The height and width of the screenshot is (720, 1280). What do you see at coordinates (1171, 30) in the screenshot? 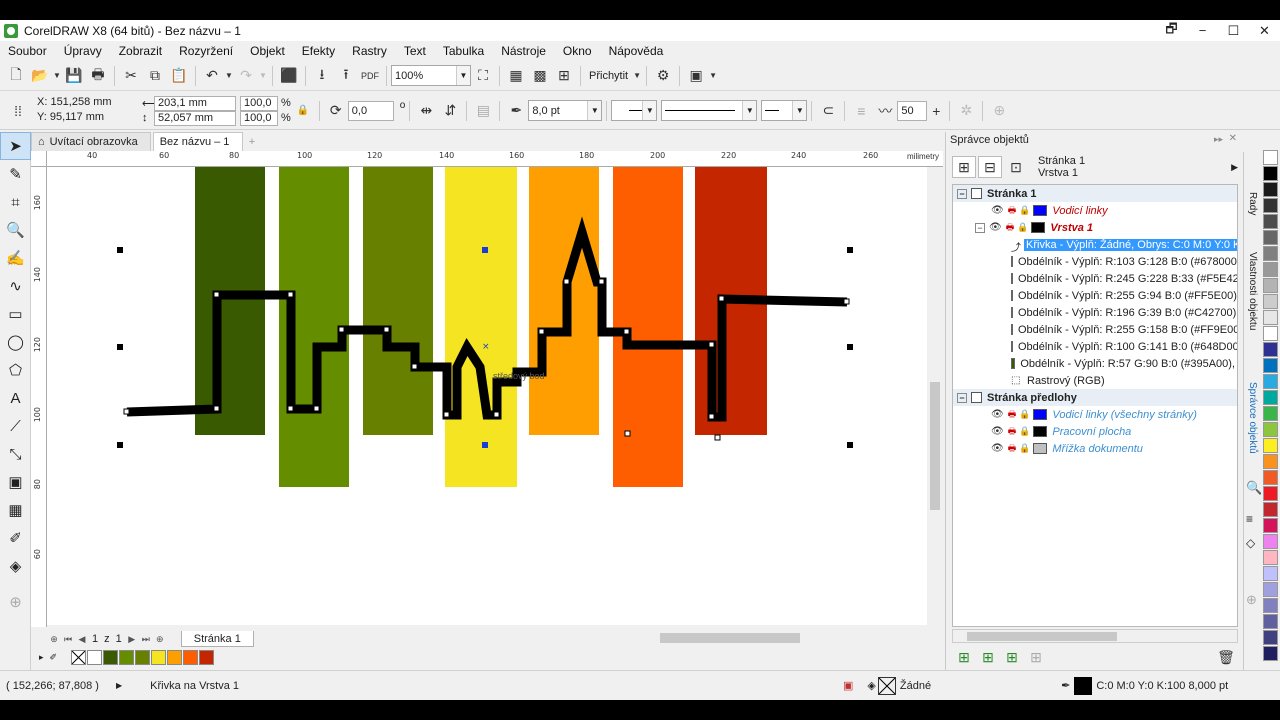
I see `restore-help-icon: 🗗` at bounding box center [1171, 30].